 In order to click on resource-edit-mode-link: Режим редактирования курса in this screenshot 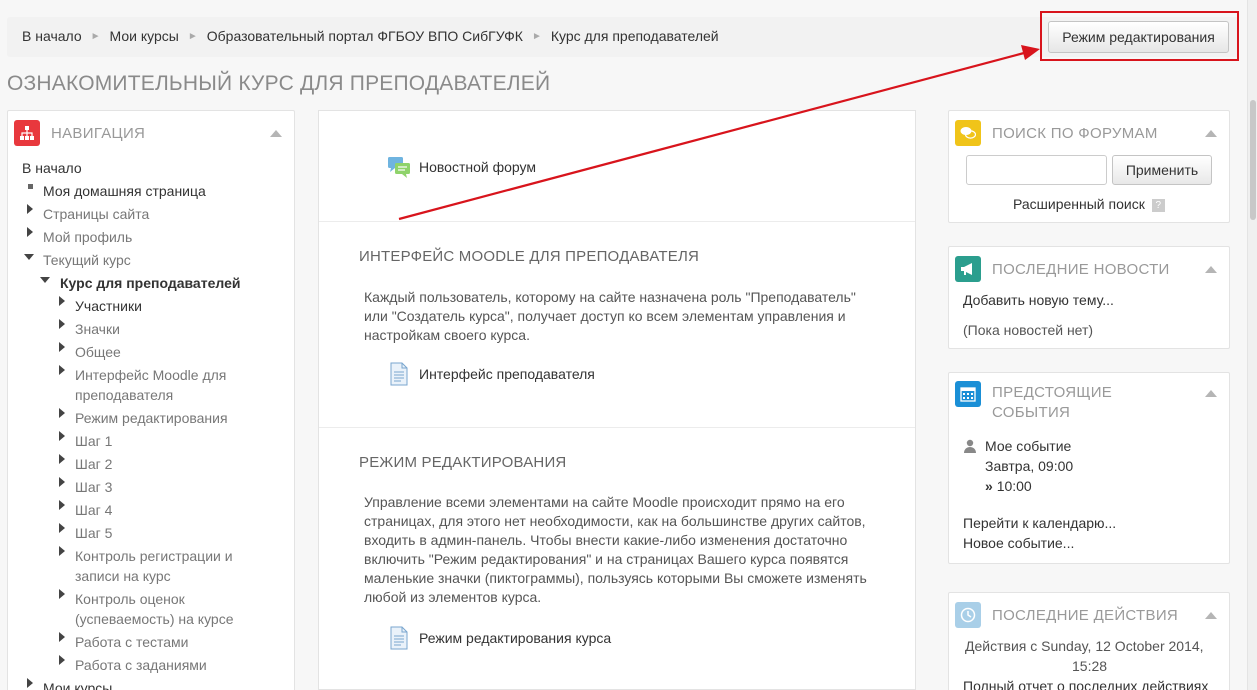, I will do `click(499, 638)`.